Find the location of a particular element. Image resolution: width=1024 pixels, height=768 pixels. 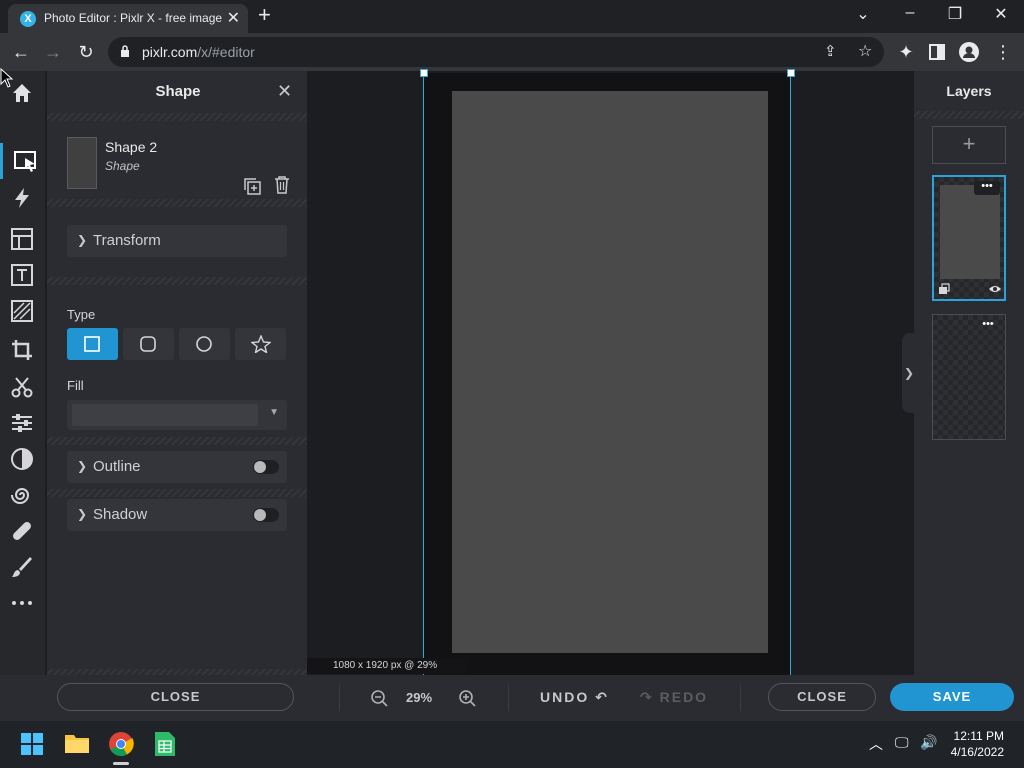

rectangle-icon is located at coordinates (92, 344).